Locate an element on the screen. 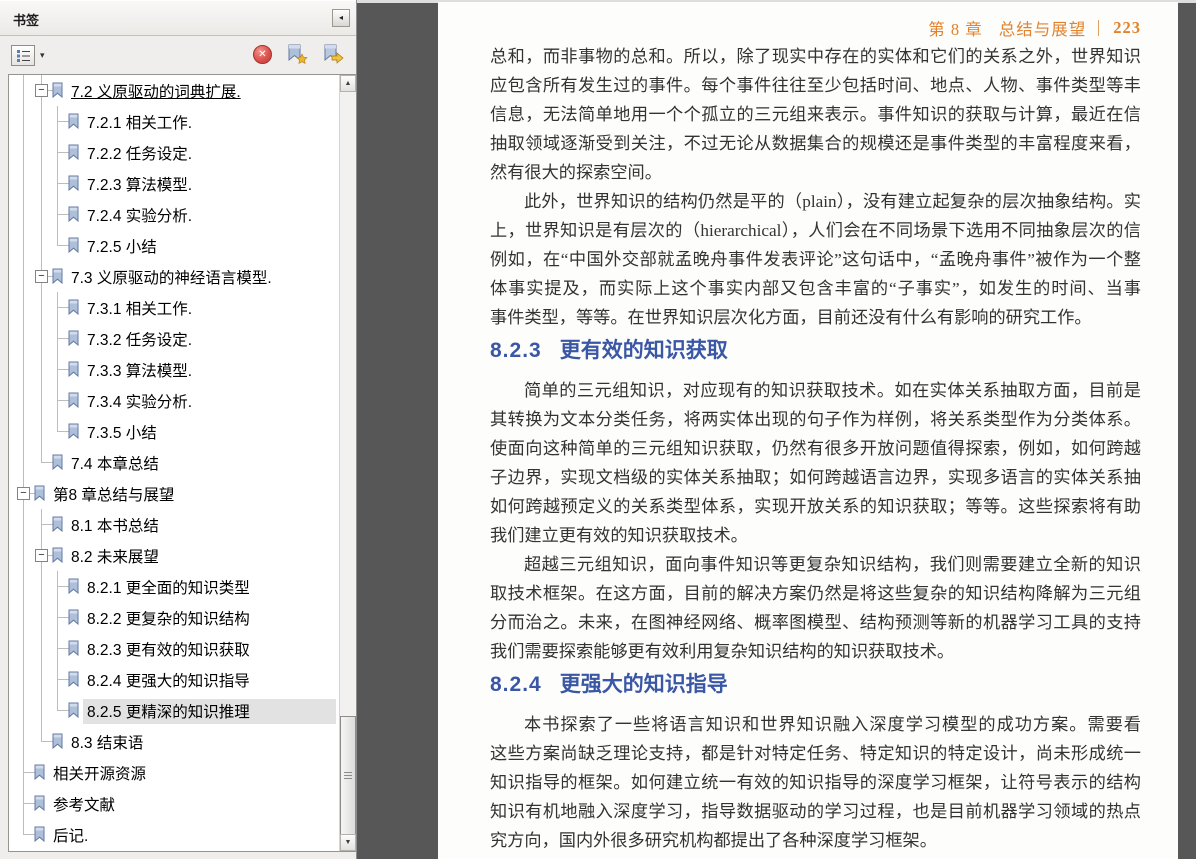 This screenshot has width=1196, height=859. bookmark-item: − 7.3 义原驱动的神经语言模型. is located at coordinates (174, 276).